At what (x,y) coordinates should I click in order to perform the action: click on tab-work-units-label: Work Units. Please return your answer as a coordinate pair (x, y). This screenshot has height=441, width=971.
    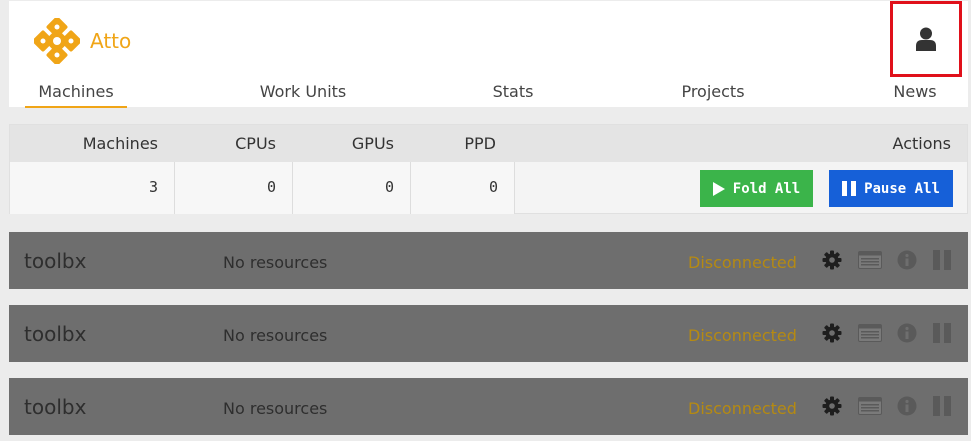
    Looking at the image, I should click on (303, 91).